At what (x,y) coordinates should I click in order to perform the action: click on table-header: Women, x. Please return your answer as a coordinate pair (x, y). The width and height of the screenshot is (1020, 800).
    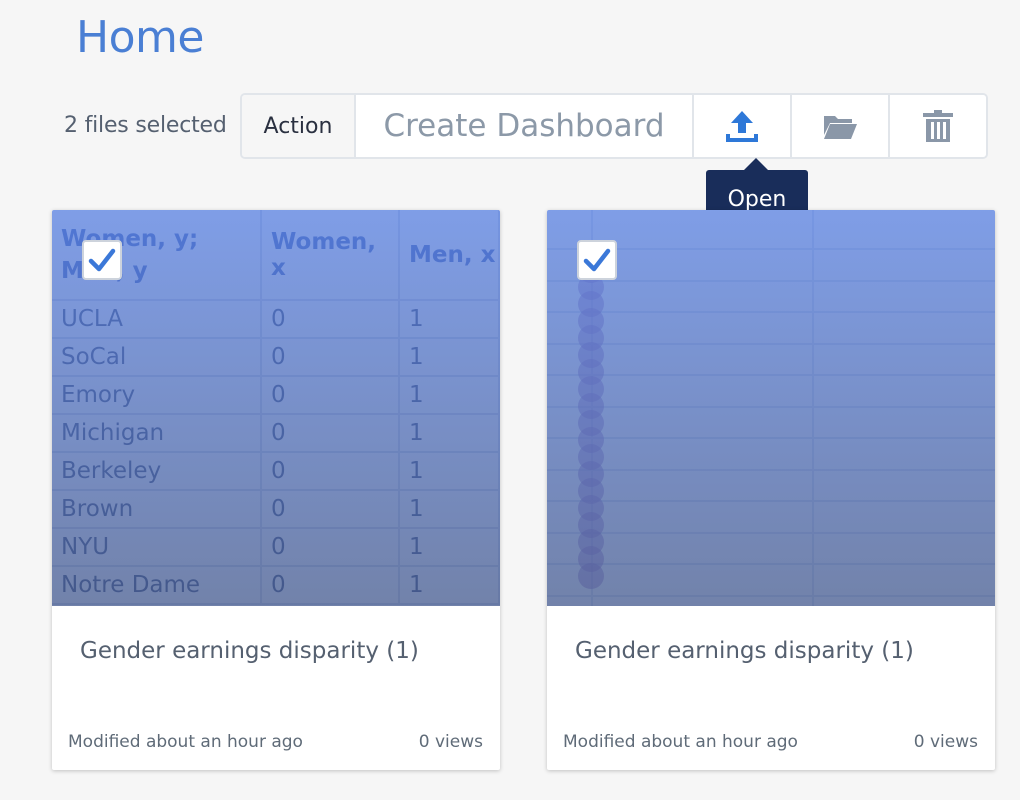
    Looking at the image, I should click on (330, 255).